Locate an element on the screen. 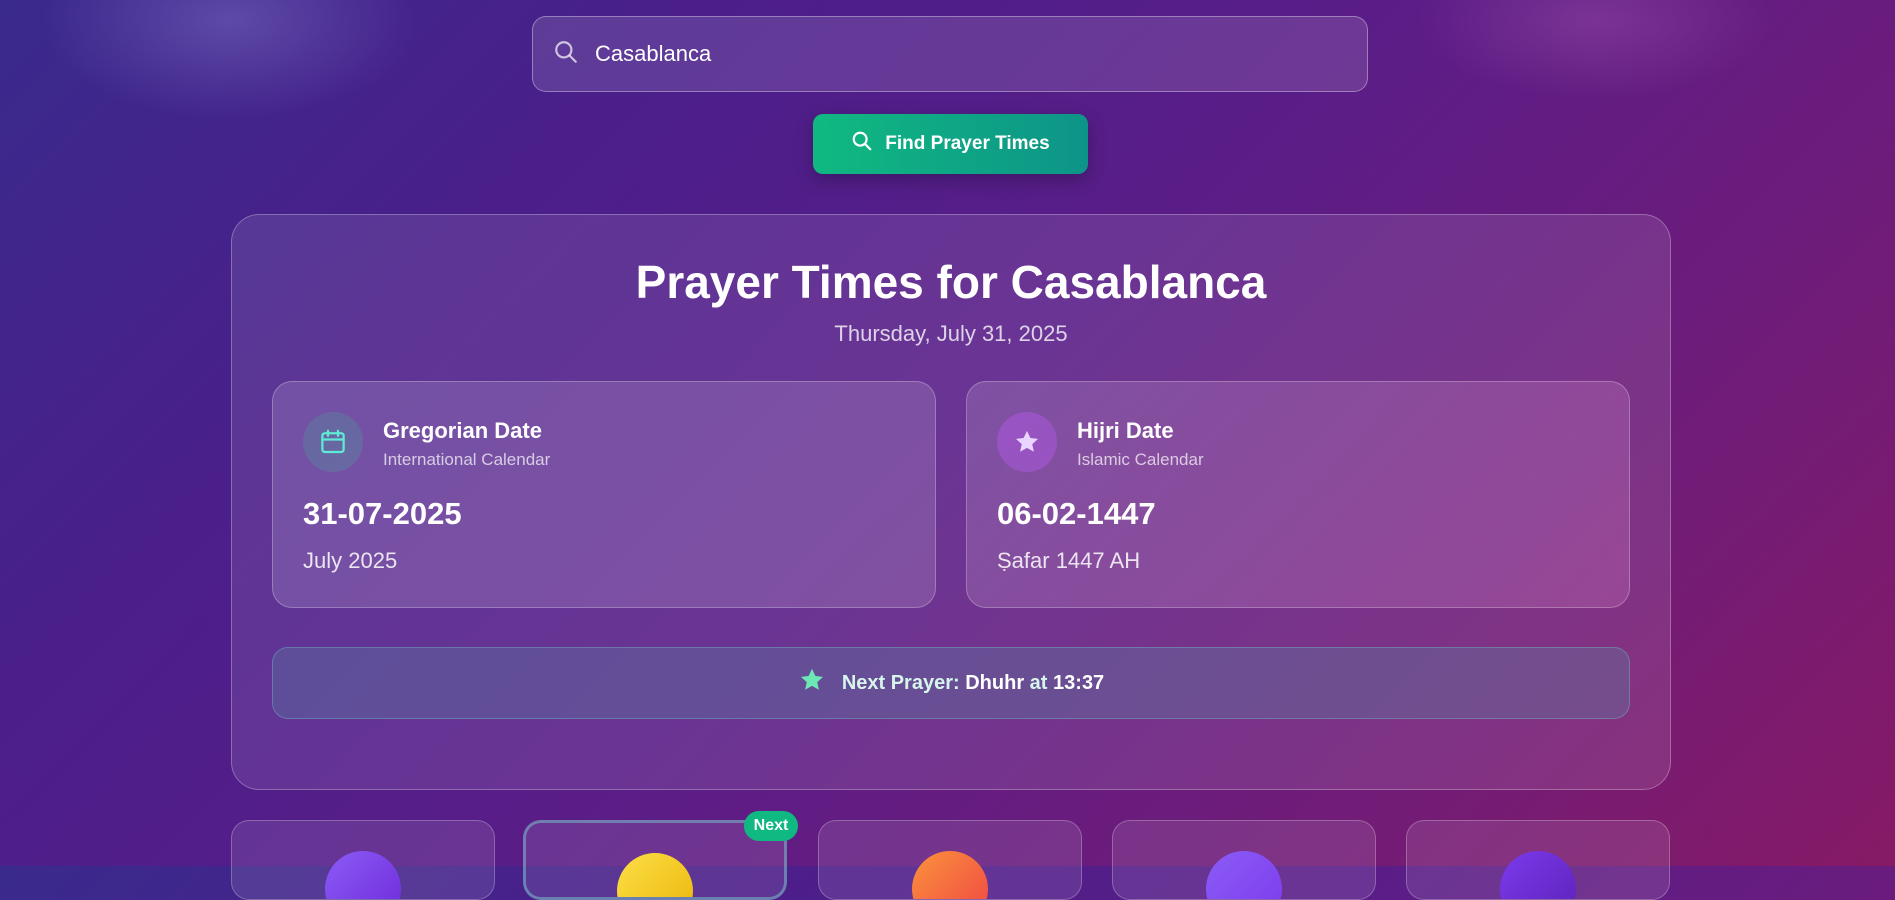 Image resolution: width=1895 pixels, height=900 pixels. page-subtitle: Thursday, July 31, 2025 is located at coordinates (951, 333).